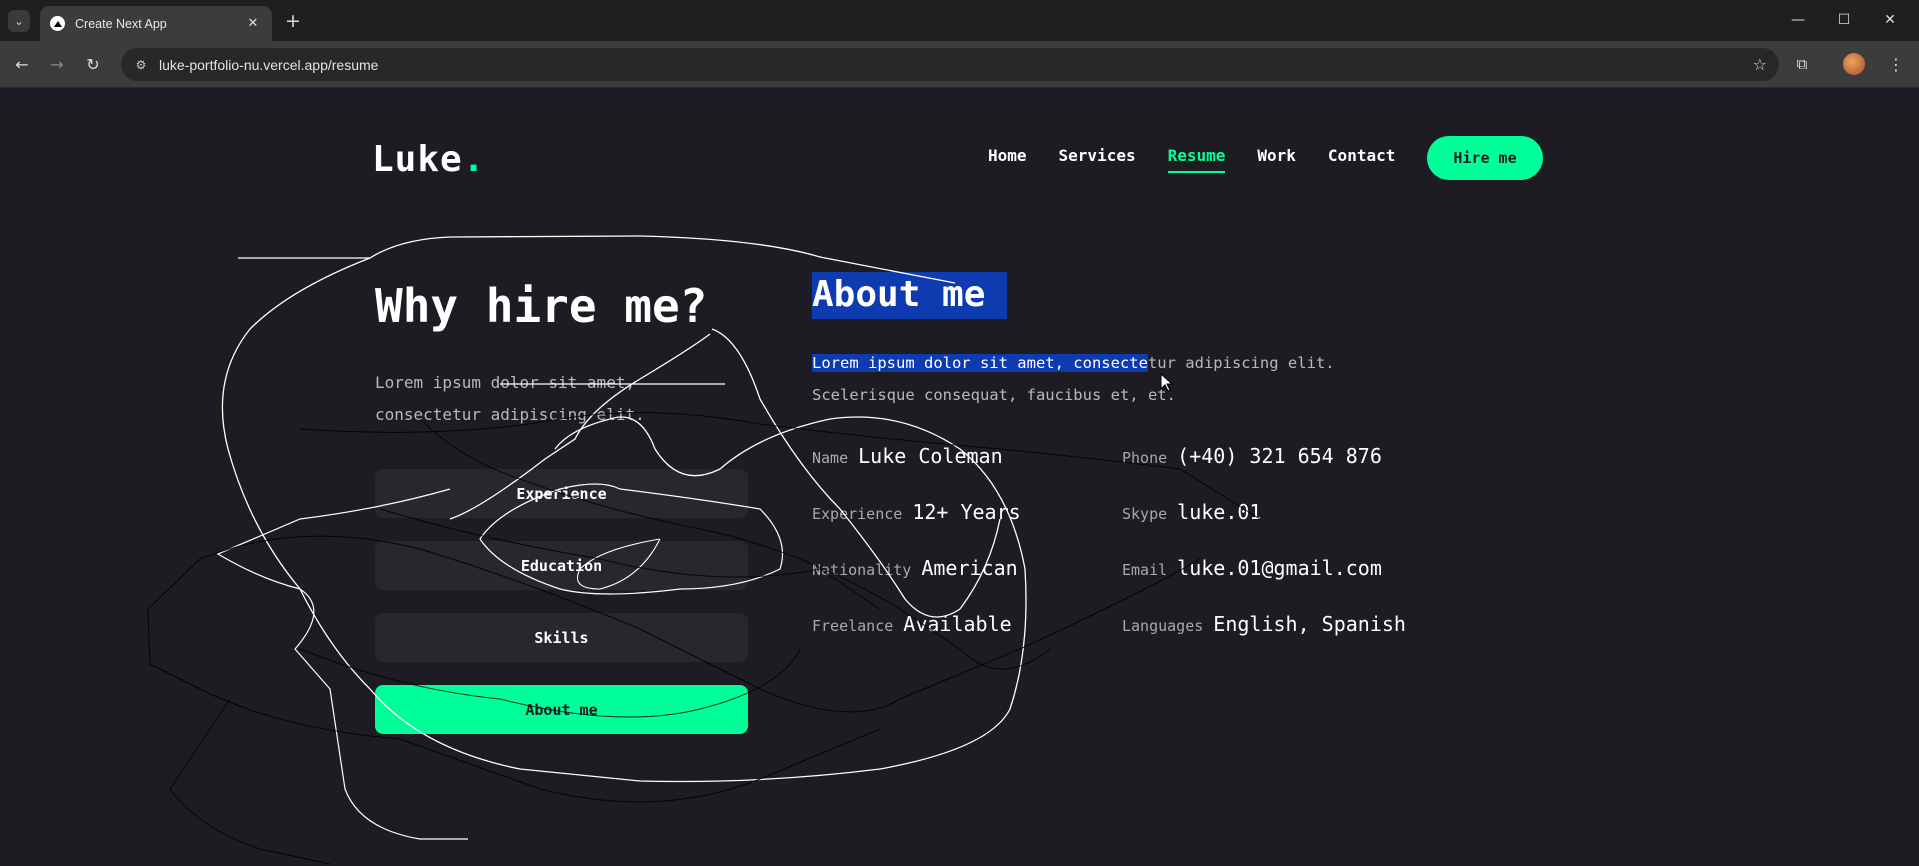 This screenshot has height=866, width=1919. Describe the element at coordinates (1896, 64) in the screenshot. I see `browser-menu-dots-icon: ⋮` at that location.